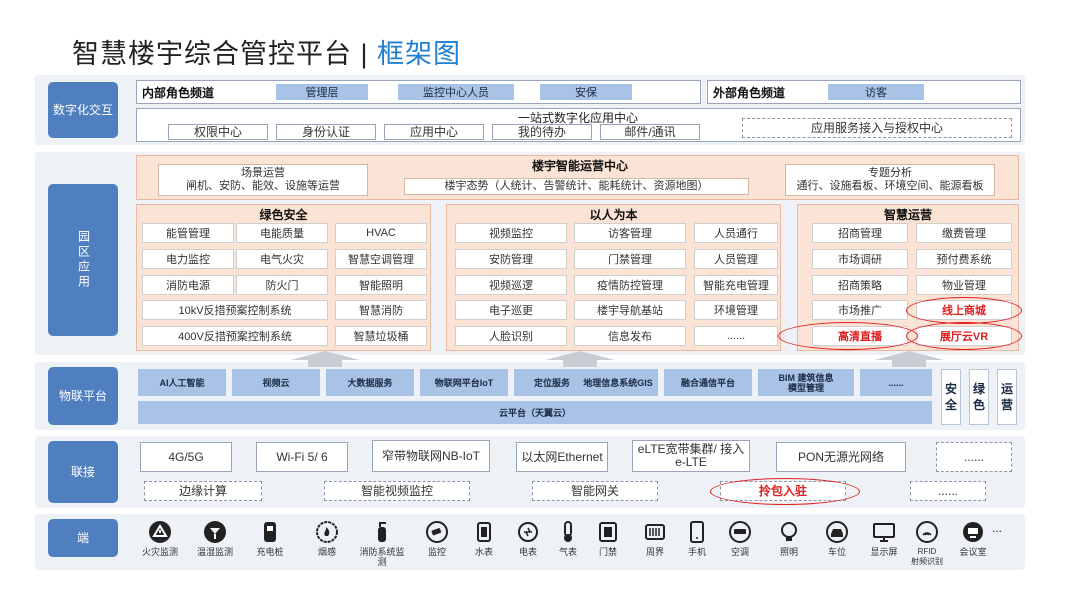 The image size is (1080, 608). What do you see at coordinates (691, 456) in the screenshot?
I see `net-item: eLTE宽带集群/ 接入e-LTE` at bounding box center [691, 456].